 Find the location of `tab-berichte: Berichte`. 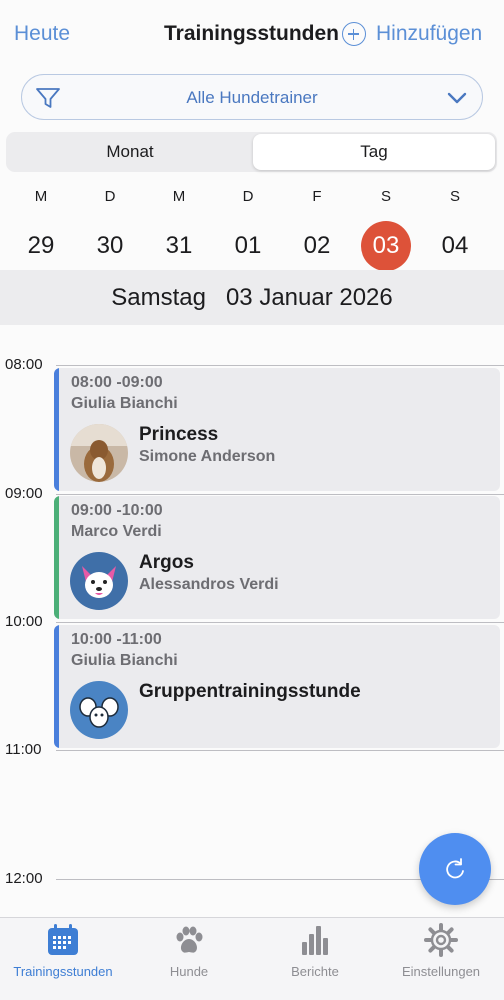

tab-berichte: Berichte is located at coordinates (315, 959).